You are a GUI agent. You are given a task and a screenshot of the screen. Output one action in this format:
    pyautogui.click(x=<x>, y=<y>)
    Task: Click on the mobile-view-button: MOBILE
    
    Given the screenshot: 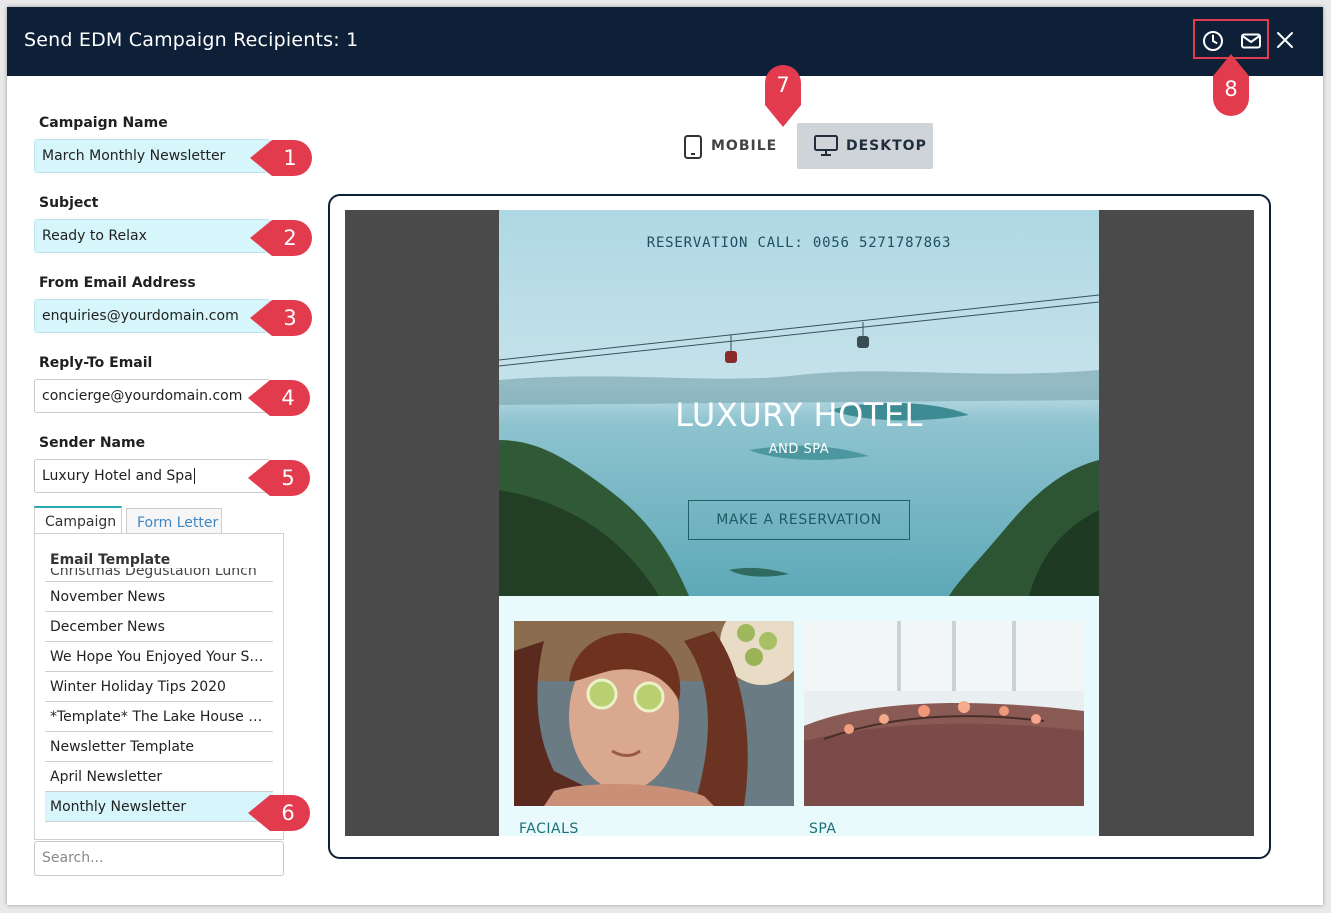 What is the action you would take?
    pyautogui.click(x=726, y=146)
    